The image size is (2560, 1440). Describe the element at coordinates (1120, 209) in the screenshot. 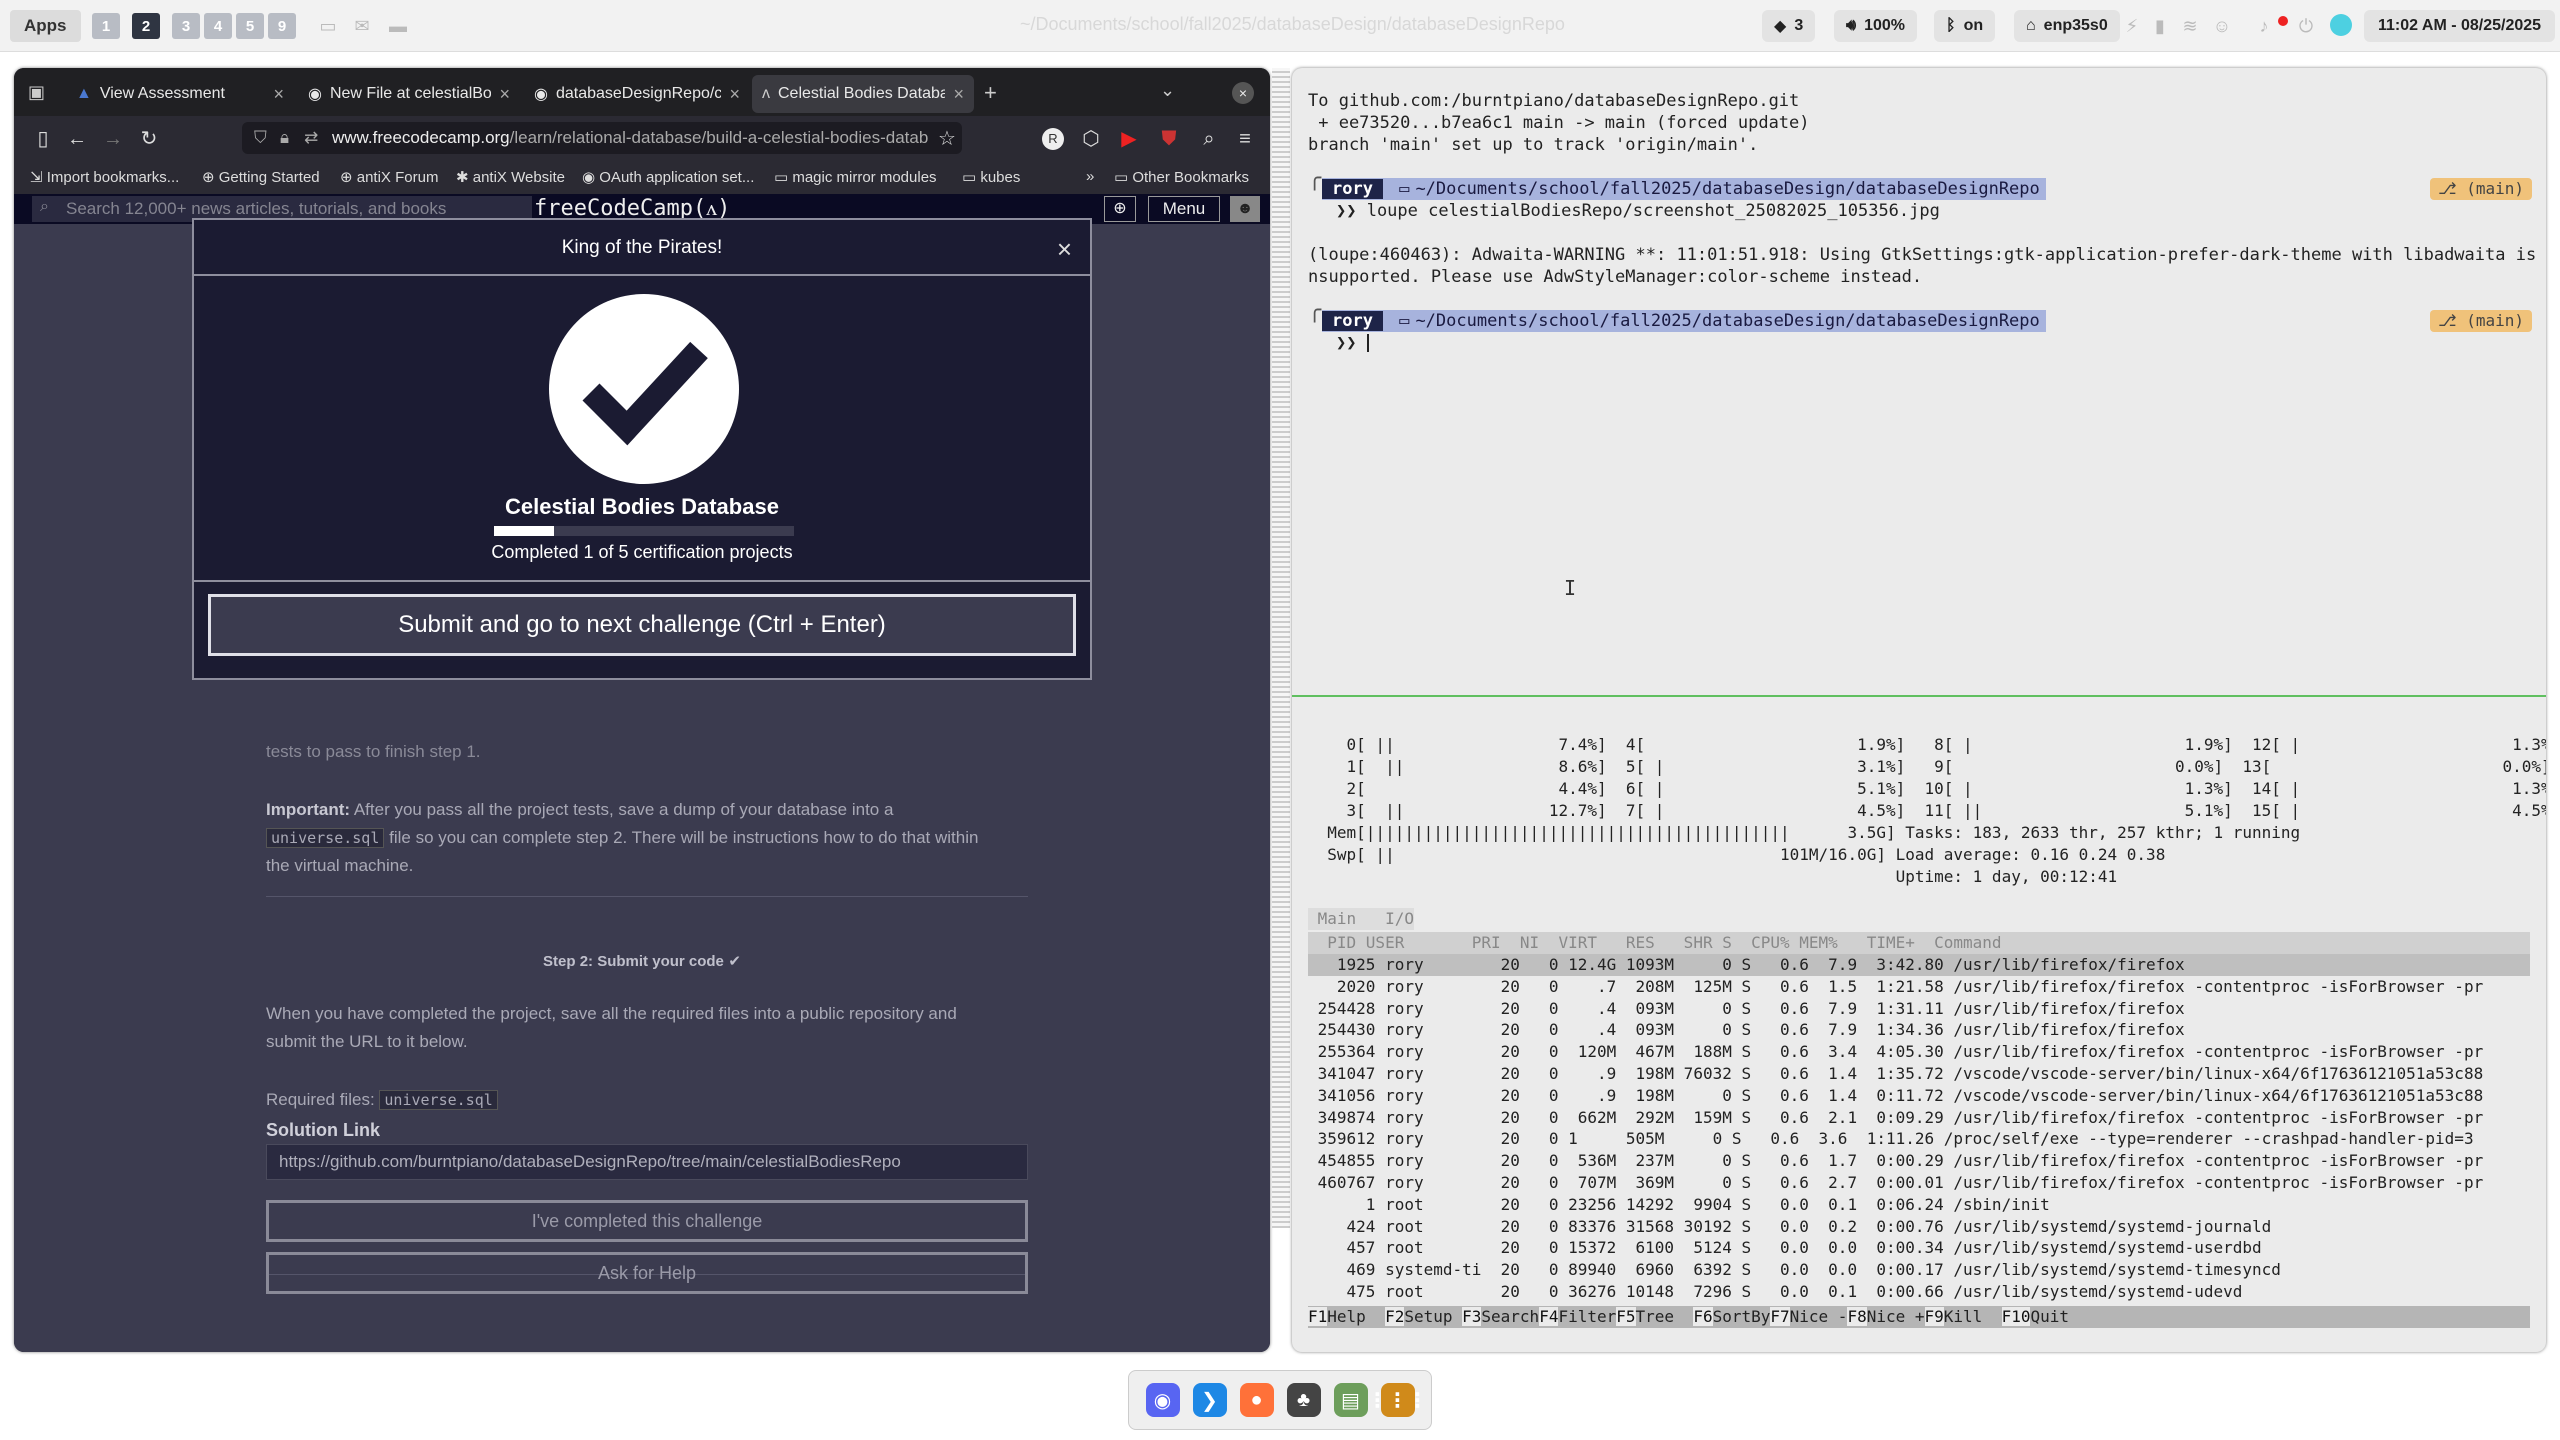

I see `language-globe-icon: ⊕` at that location.